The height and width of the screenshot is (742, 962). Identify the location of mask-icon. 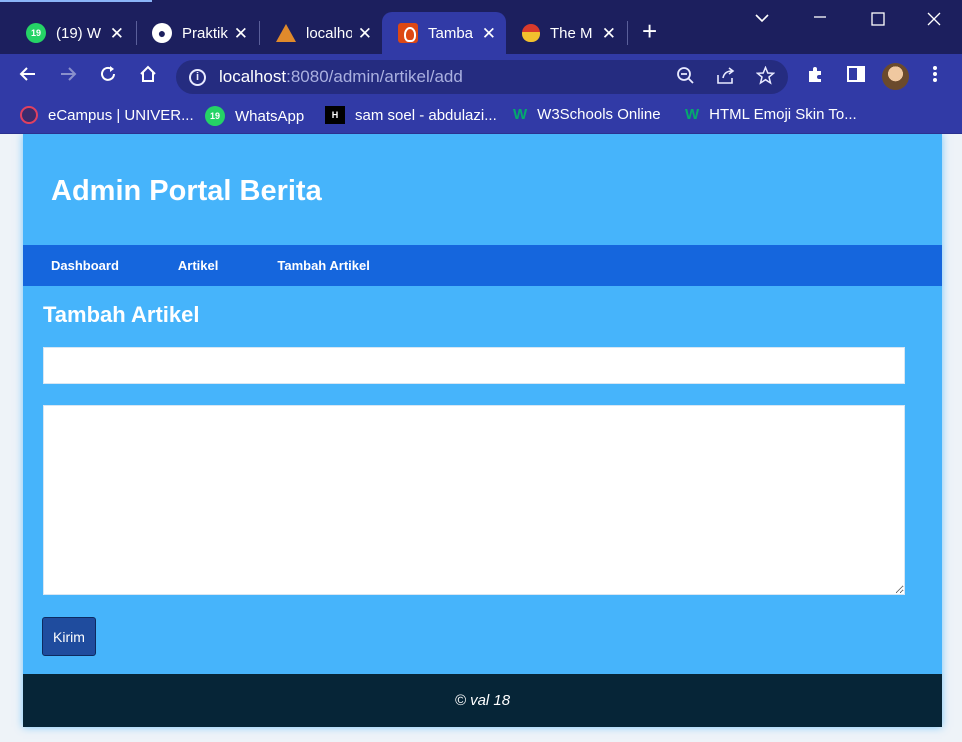
(531, 33).